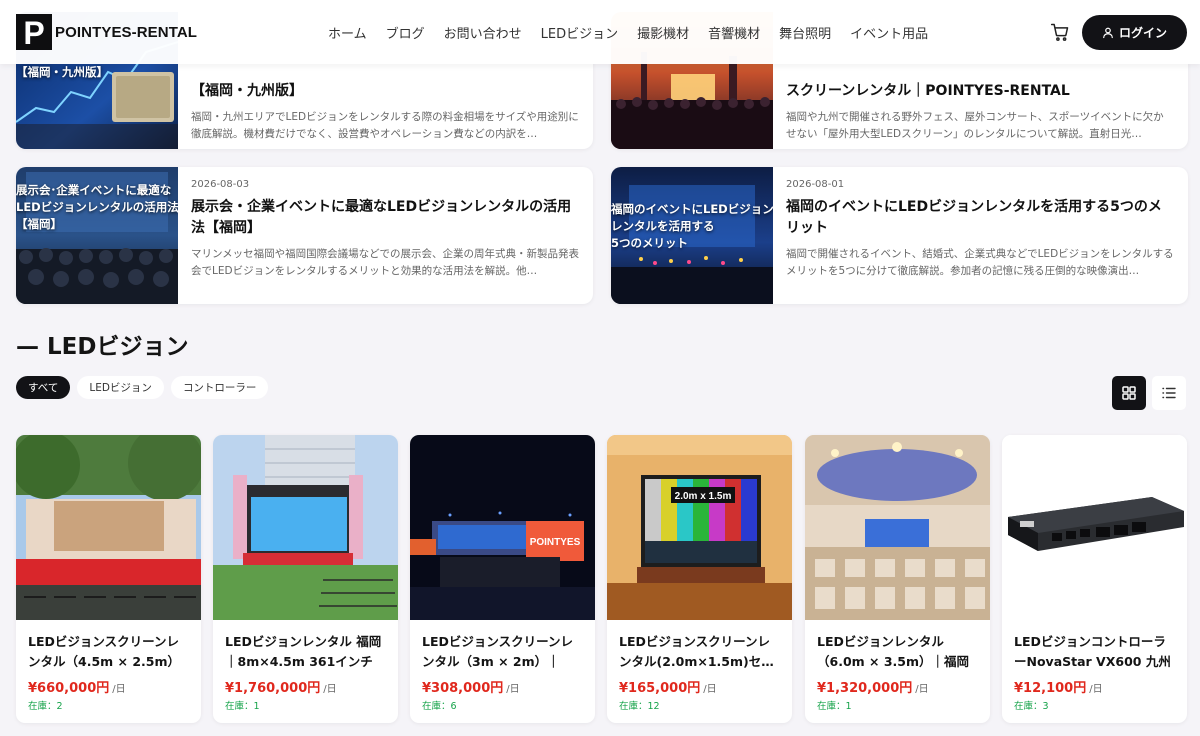 This screenshot has height=736, width=1200. What do you see at coordinates (405, 32) in the screenshot?
I see `nav-blog: ブログ` at bounding box center [405, 32].